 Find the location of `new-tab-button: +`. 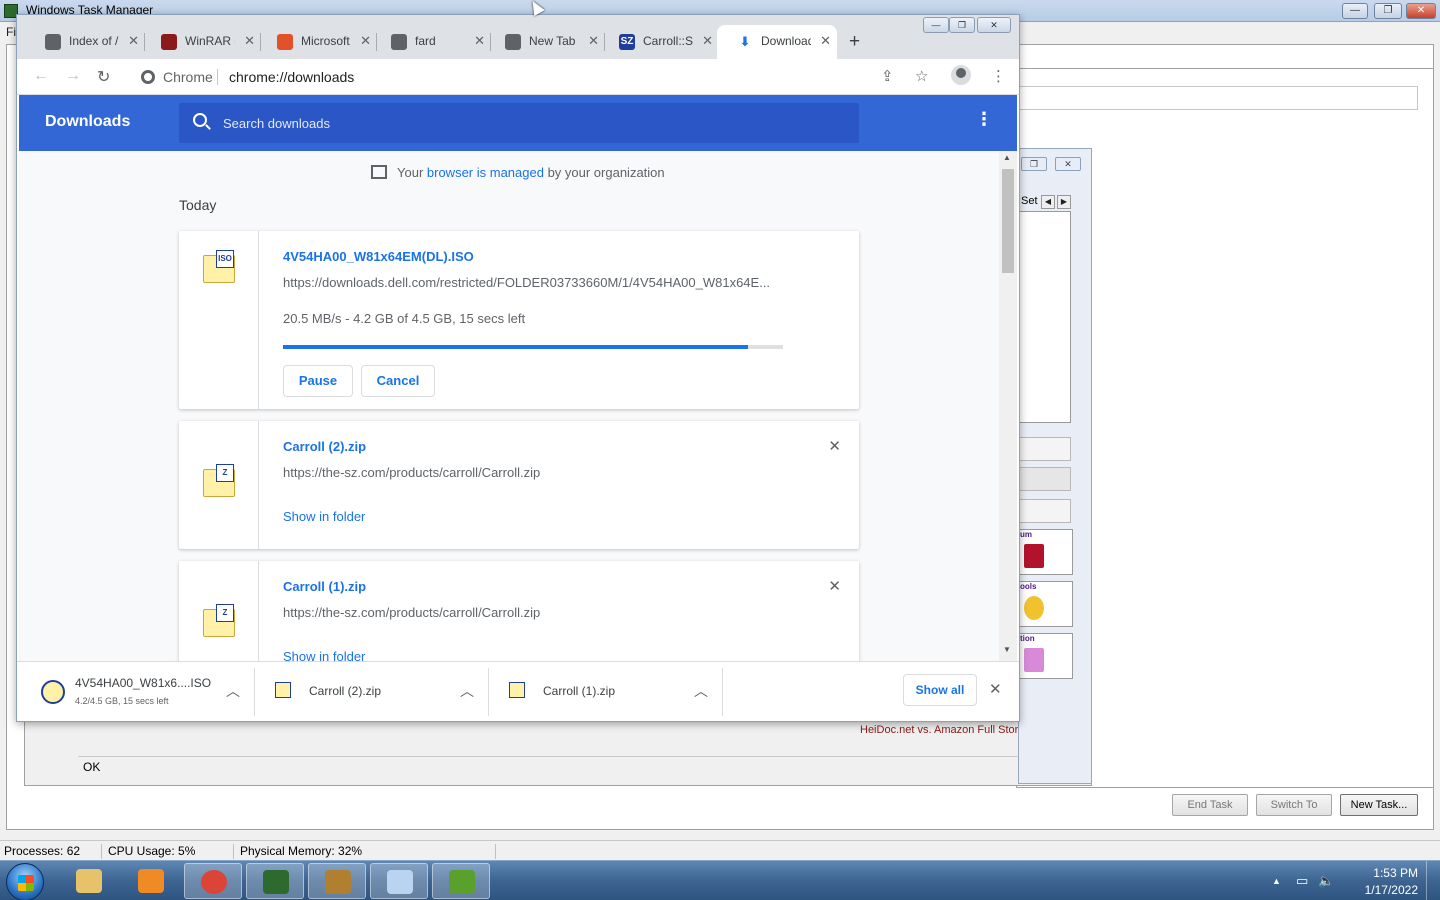

new-tab-button: + is located at coordinates (854, 42).